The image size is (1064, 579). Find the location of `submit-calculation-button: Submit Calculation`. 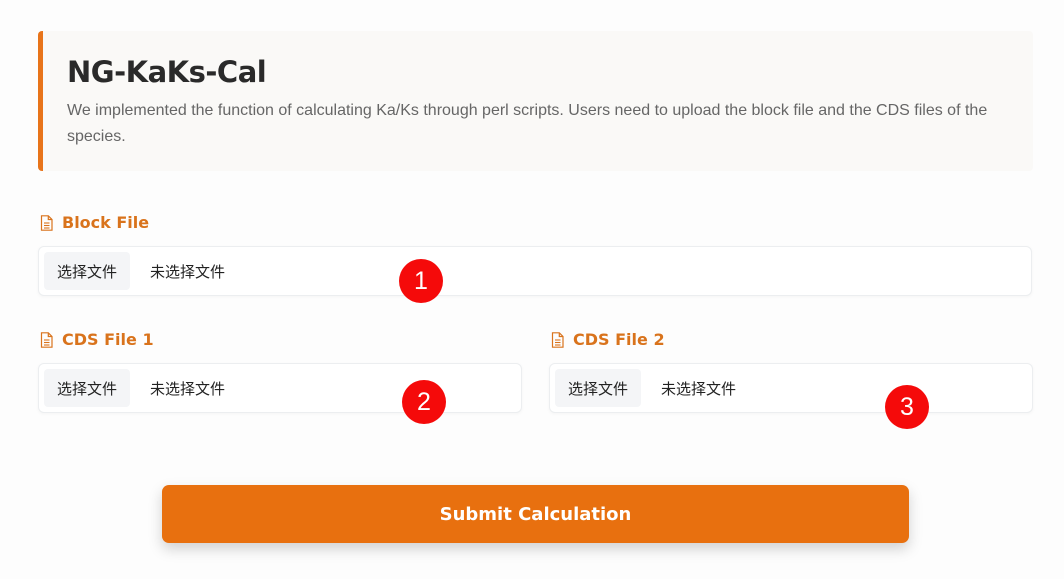

submit-calculation-button: Submit Calculation is located at coordinates (535, 514).